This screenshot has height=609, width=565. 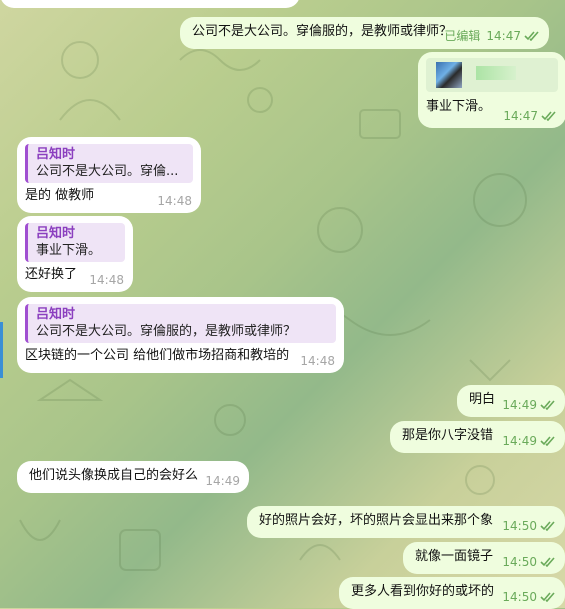 I want to click on message-bubble-incoming: 吕知时 公司不是大公司。穿倫... 是的 做教师 14:48, so click(x=109, y=175).